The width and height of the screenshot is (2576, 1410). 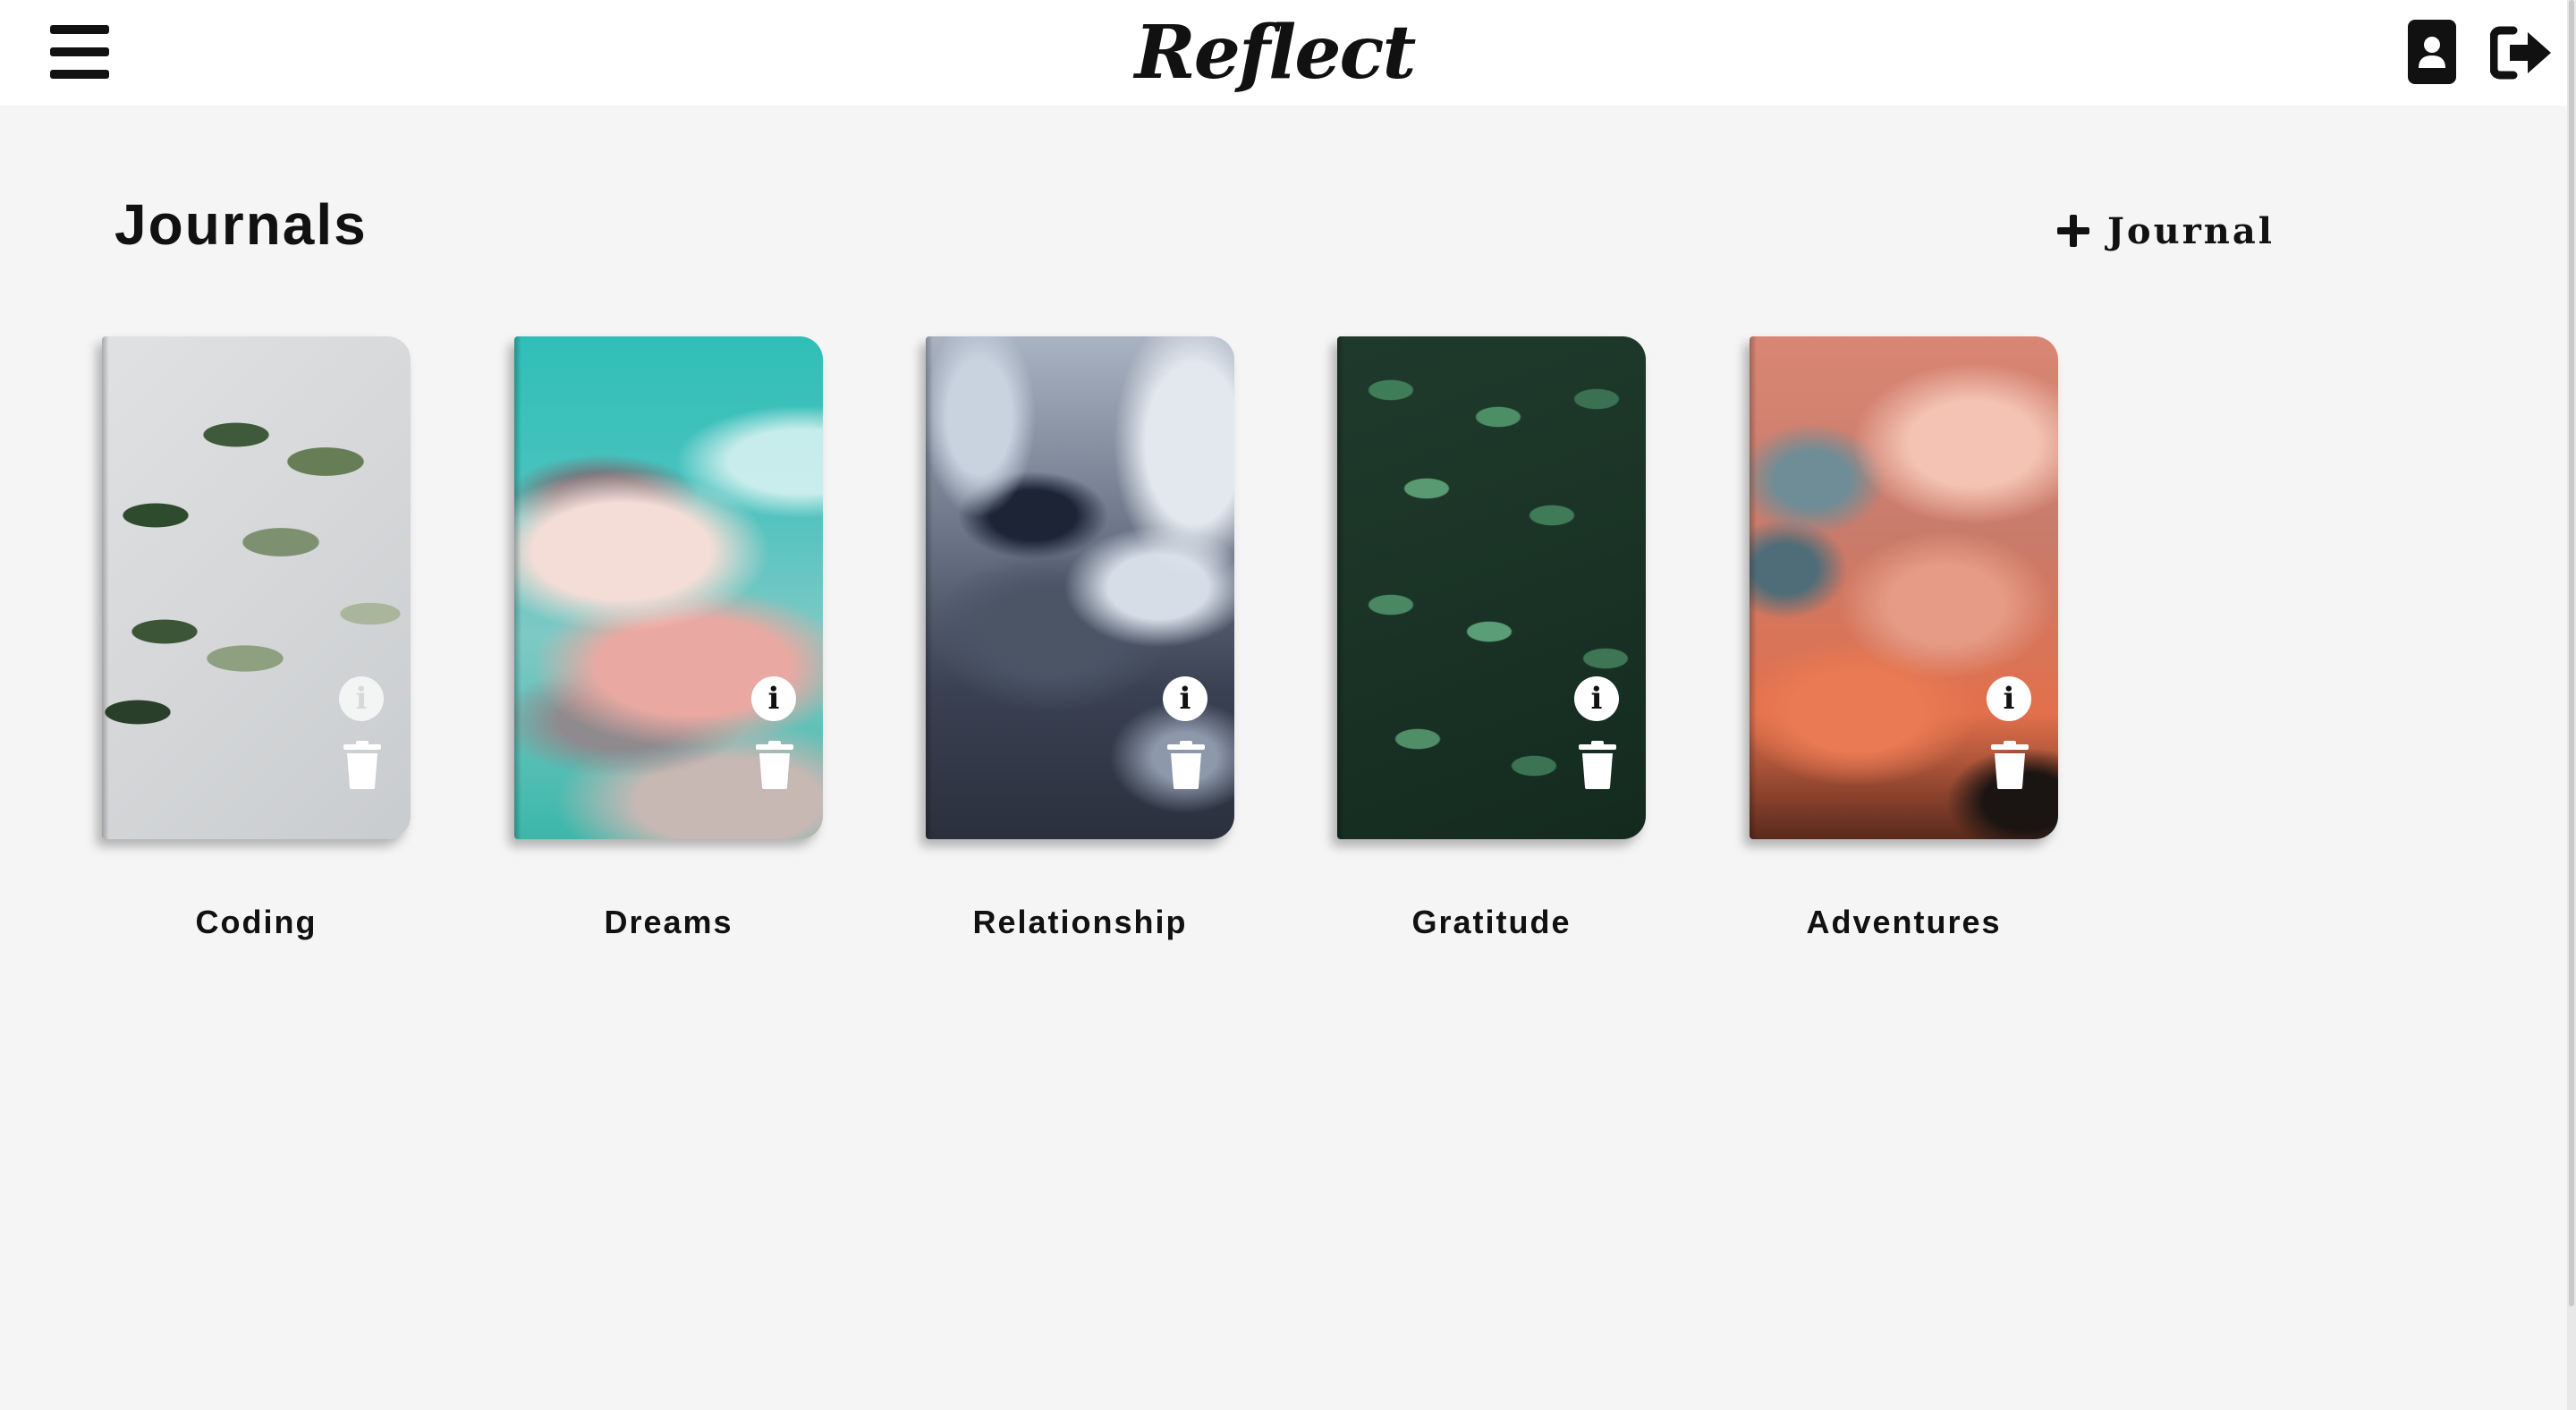 I want to click on user-profile-icon, so click(x=2432, y=52).